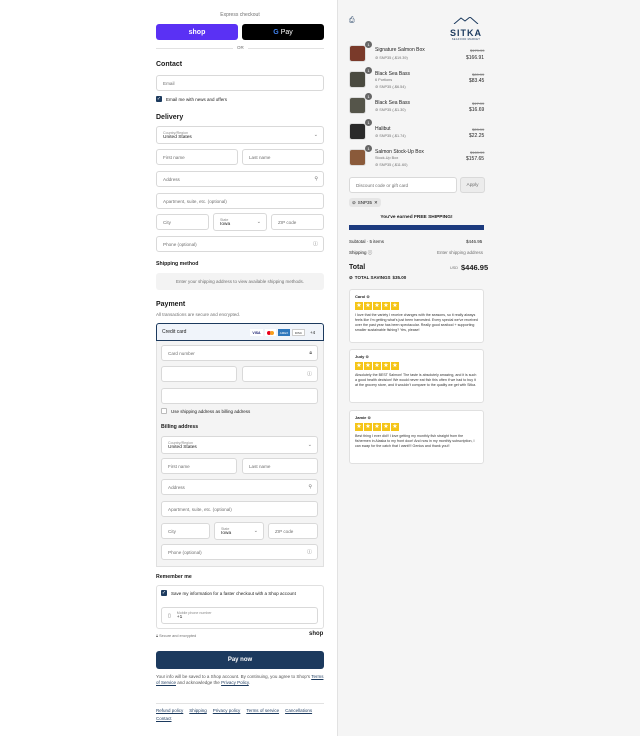 Image resolution: width=640 pixels, height=736 pixels. Describe the element at coordinates (416, 306) in the screenshot. I see `rating-stars: ★ ★ ★ ★ ★` at that location.